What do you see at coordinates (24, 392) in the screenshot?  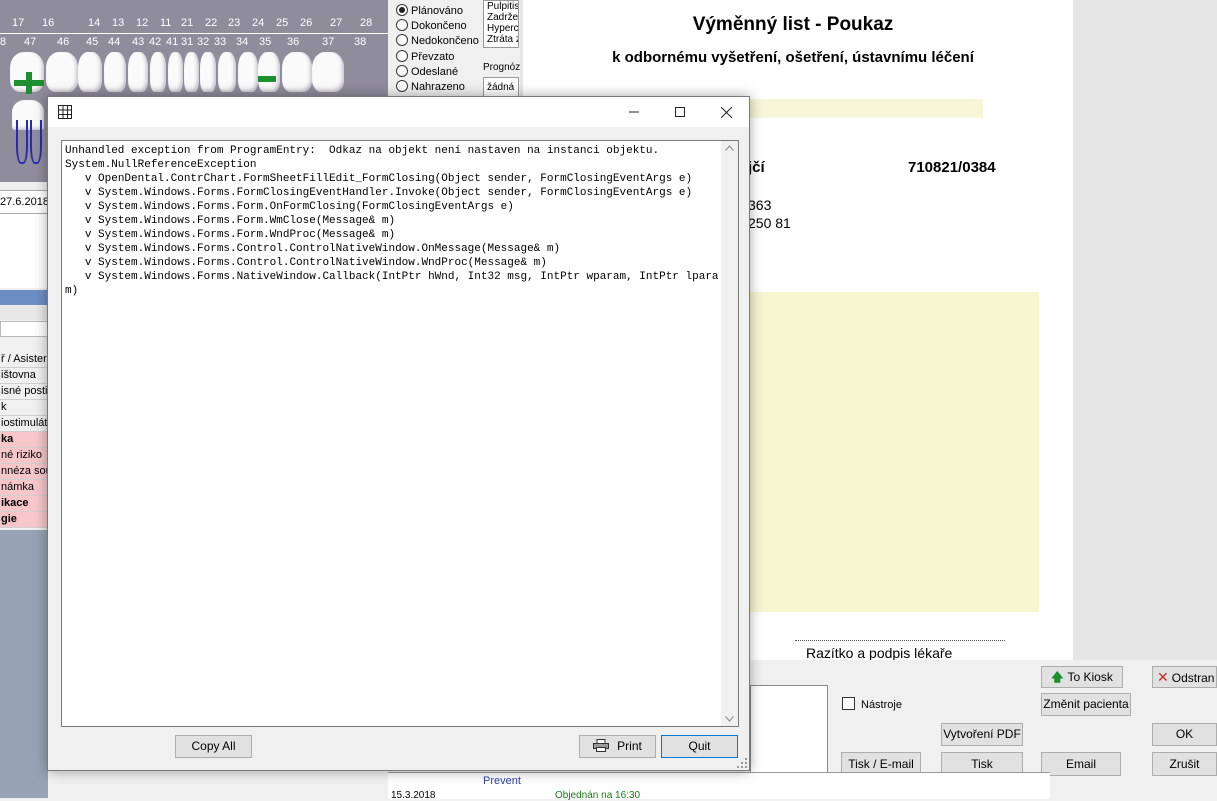 I see `patient-info-row: isné postiž` at bounding box center [24, 392].